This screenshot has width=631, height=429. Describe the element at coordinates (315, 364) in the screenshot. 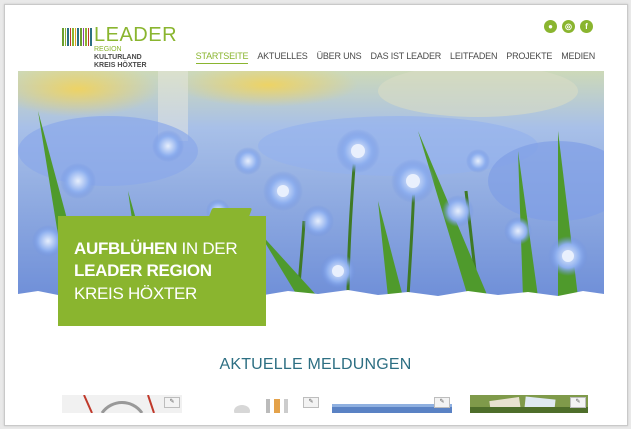

I see `news-section-title: AKTUELLE MELDUNGEN` at that location.